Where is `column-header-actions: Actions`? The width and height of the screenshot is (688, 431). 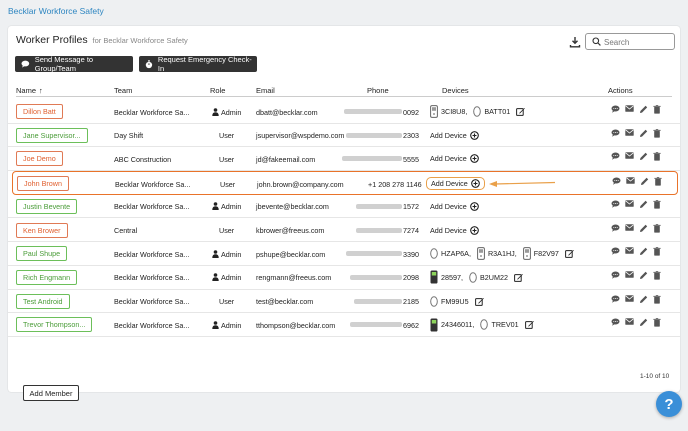 column-header-actions: Actions is located at coordinates (620, 90).